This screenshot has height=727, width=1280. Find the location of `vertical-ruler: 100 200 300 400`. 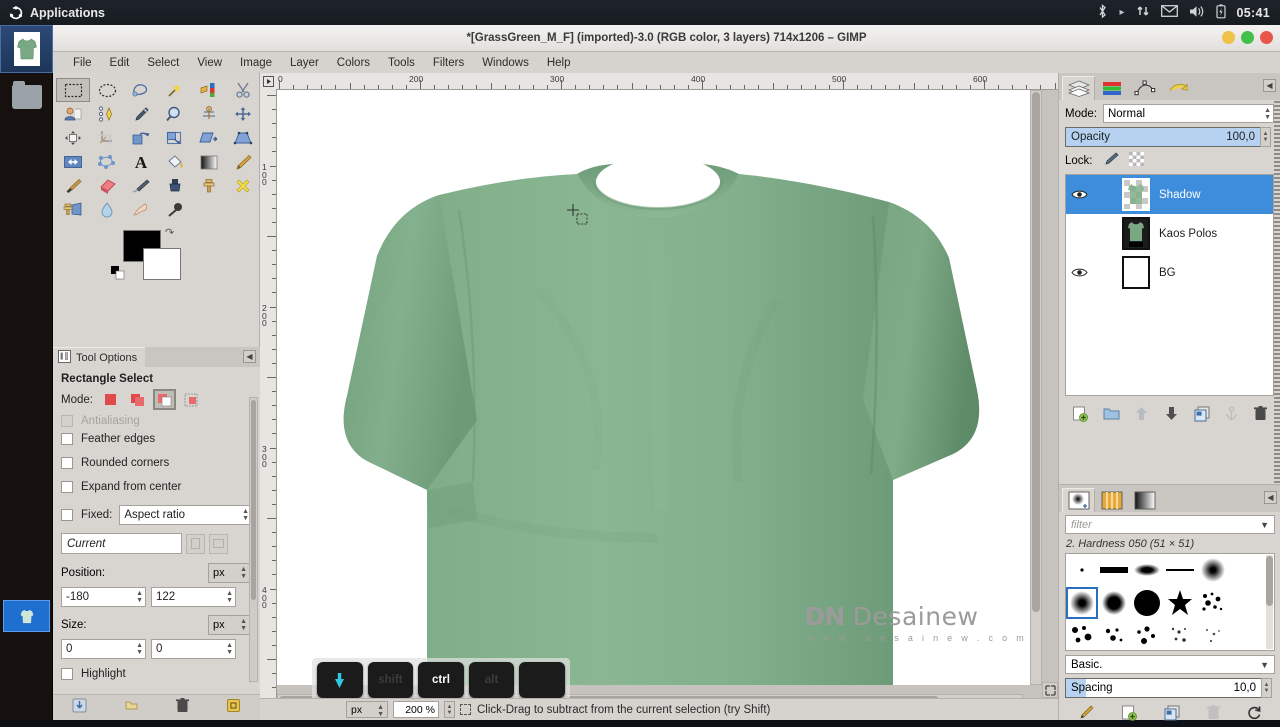

vertical-ruler: 100 200 300 400 is located at coordinates (268, 396).